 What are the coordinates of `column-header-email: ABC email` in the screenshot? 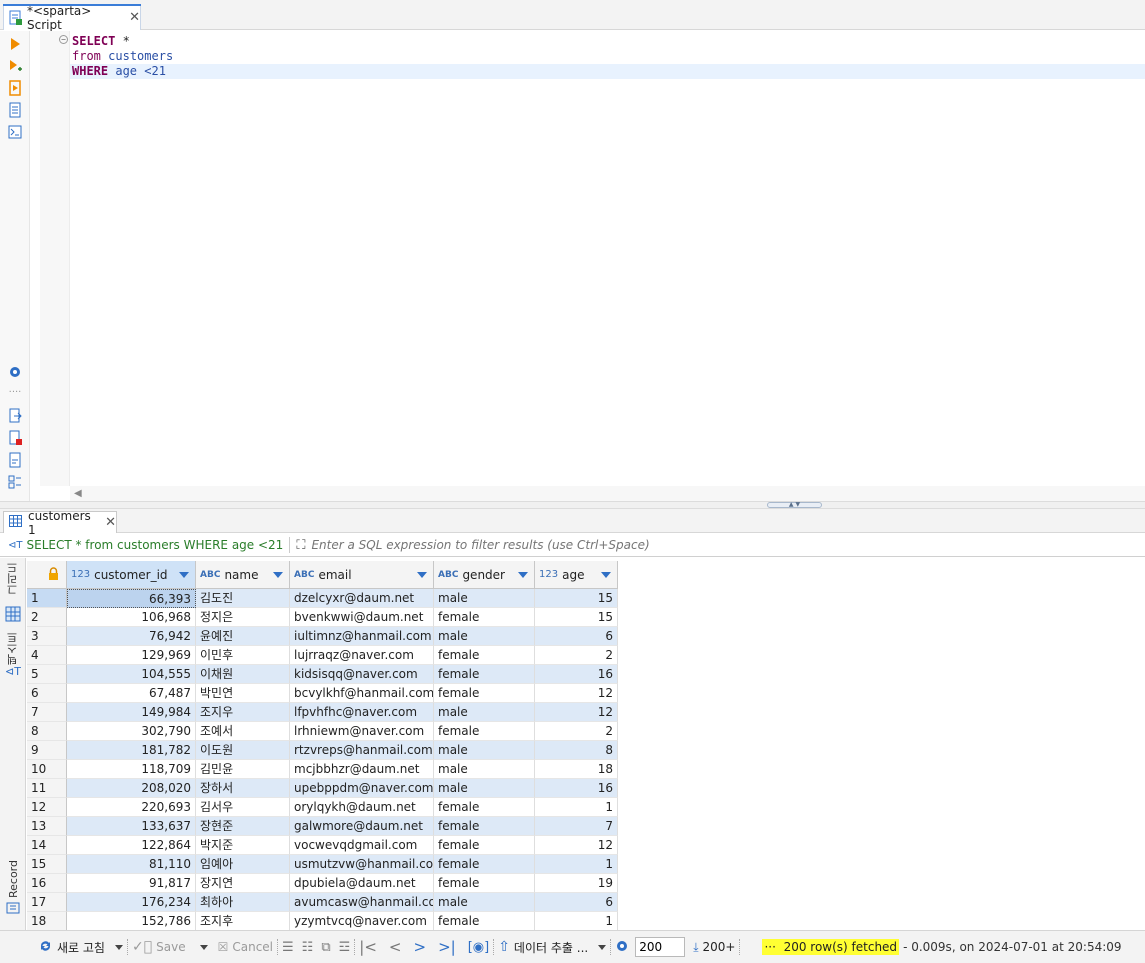 It's located at (362, 575).